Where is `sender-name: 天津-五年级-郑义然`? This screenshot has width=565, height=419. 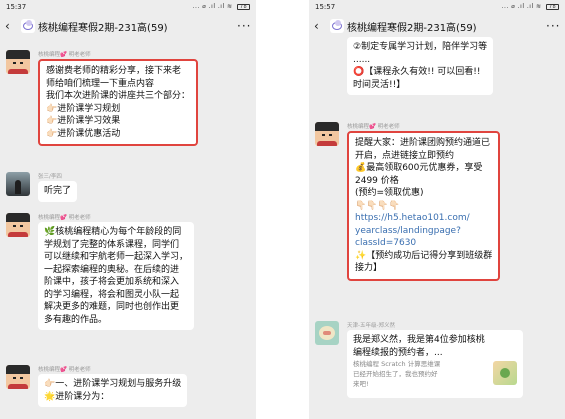 sender-name: 天津-五年级-郑义然 is located at coordinates (371, 326).